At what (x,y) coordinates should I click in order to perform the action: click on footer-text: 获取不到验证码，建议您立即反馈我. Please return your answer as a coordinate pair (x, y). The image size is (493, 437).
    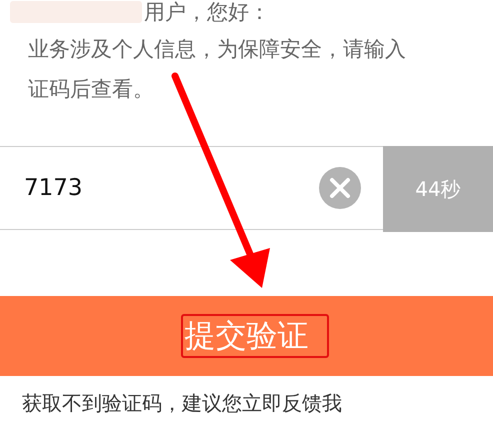
    Looking at the image, I should click on (182, 403).